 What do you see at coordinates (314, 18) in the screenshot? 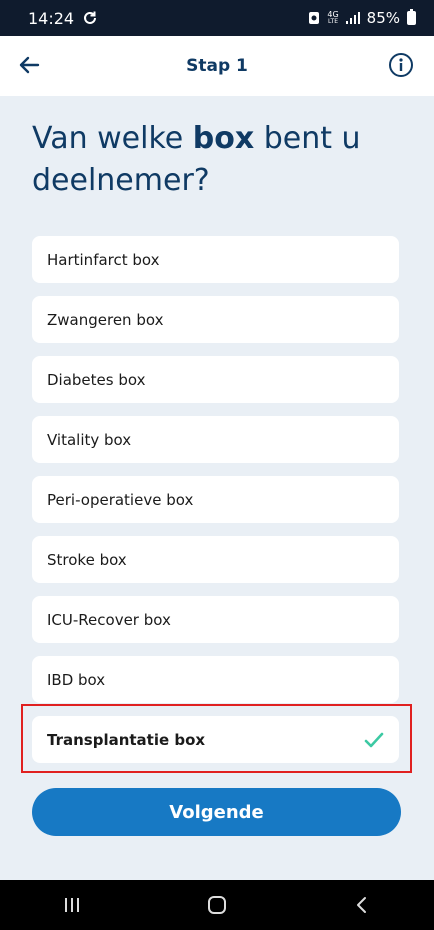
I see `notification-app-icon` at bounding box center [314, 18].